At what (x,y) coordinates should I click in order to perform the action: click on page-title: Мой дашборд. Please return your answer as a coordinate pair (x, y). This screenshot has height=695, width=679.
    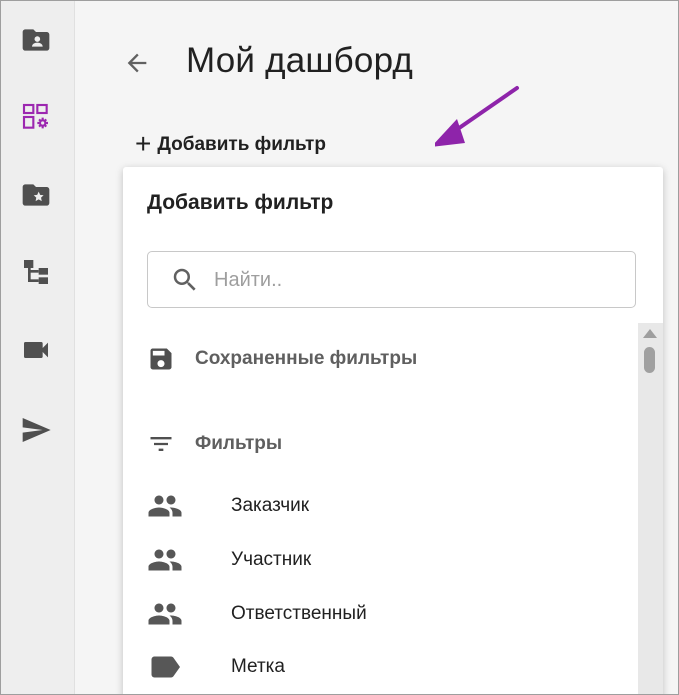
    Looking at the image, I should click on (300, 60).